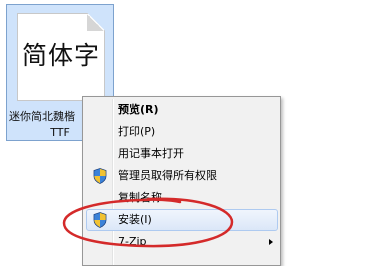  What do you see at coordinates (137, 131) in the screenshot?
I see `menu-item-label: 打印(P)` at bounding box center [137, 131].